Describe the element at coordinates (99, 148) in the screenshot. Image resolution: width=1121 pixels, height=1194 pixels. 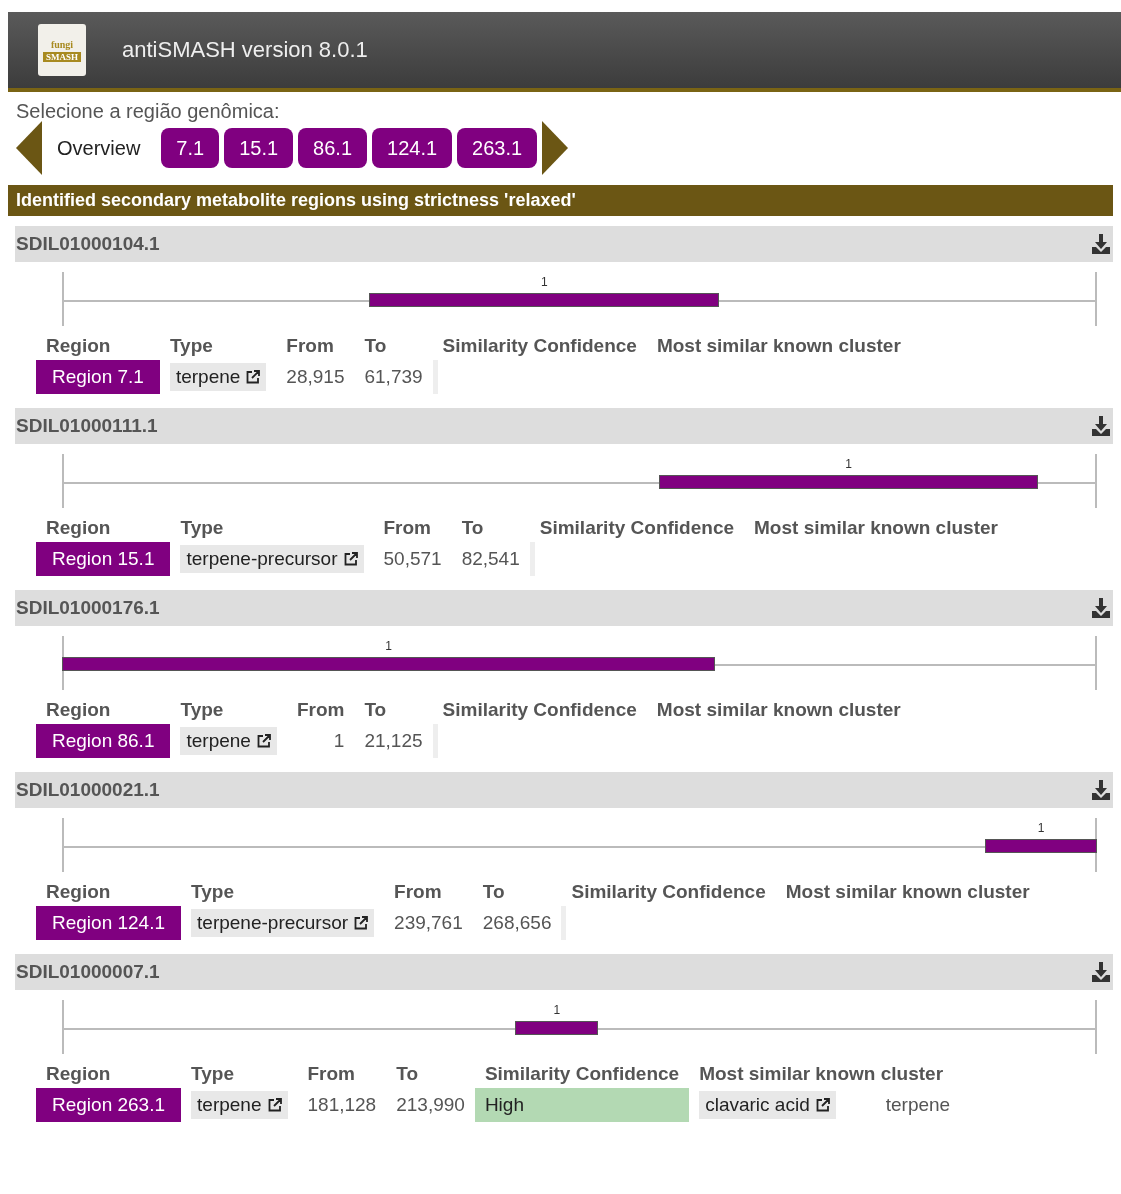
I see `overview-link: Overview` at that location.